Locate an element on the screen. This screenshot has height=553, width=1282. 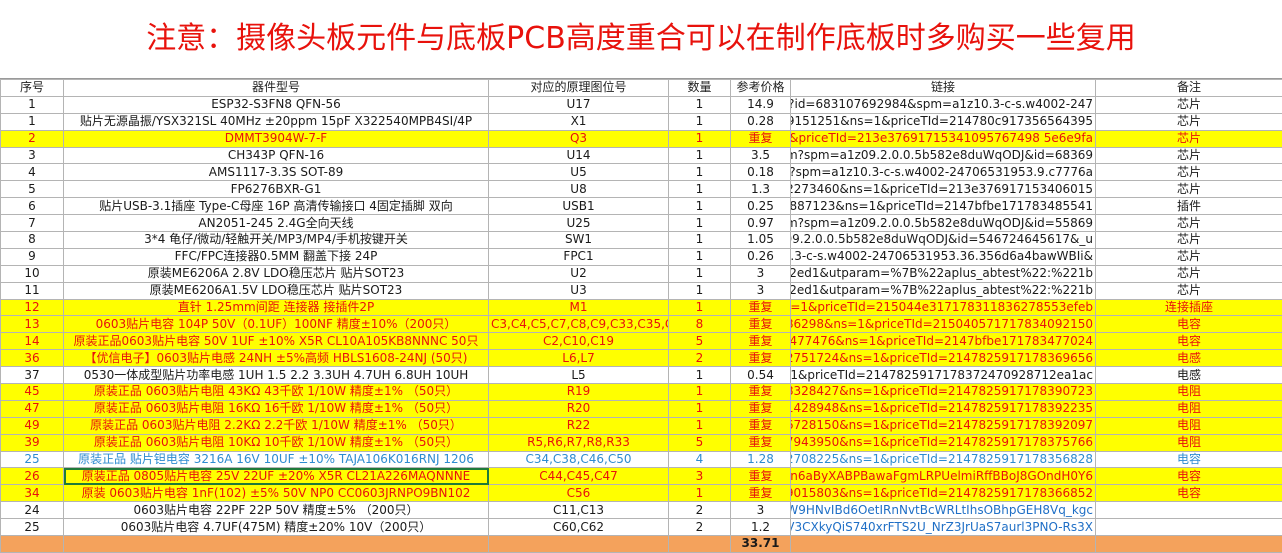
cell-ref: C60,C62 is located at coordinates (579, 527).